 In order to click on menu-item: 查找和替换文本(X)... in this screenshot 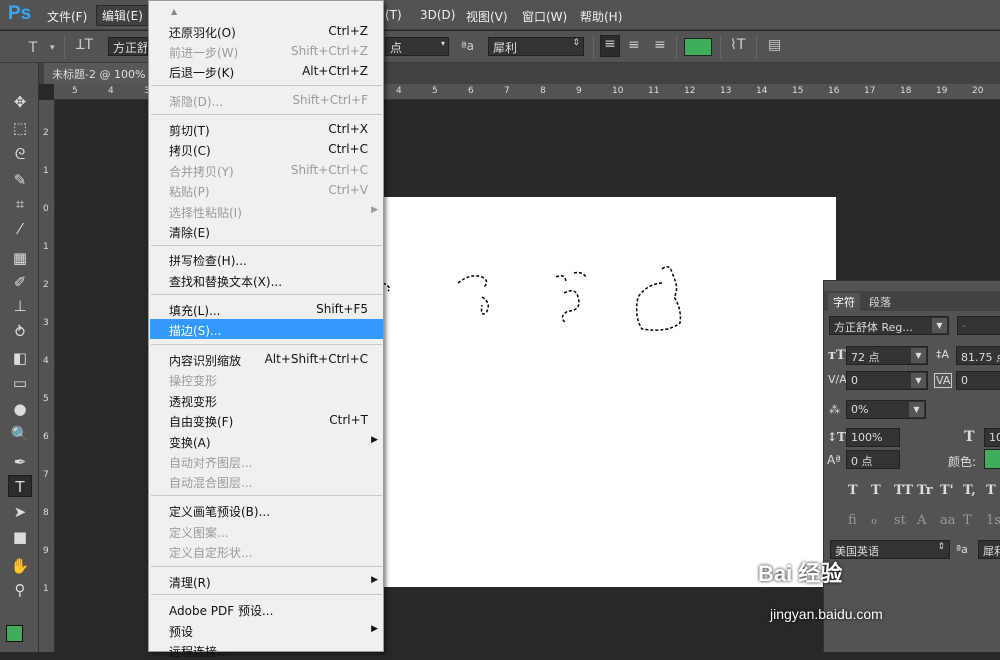, I will do `click(266, 280)`.